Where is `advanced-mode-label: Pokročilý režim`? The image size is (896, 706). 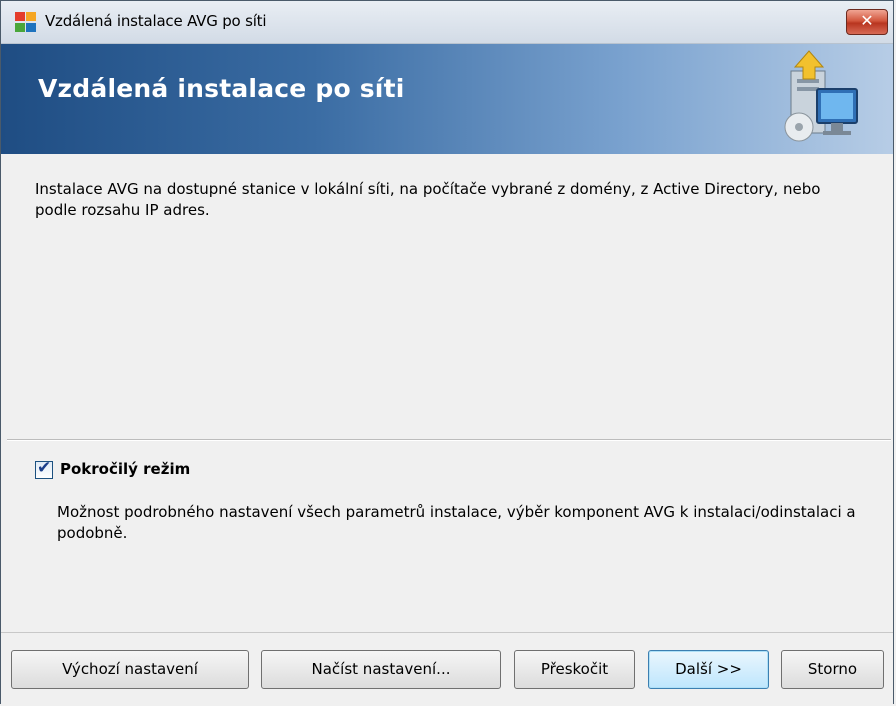
advanced-mode-label: Pokročilý režim is located at coordinates (125, 469).